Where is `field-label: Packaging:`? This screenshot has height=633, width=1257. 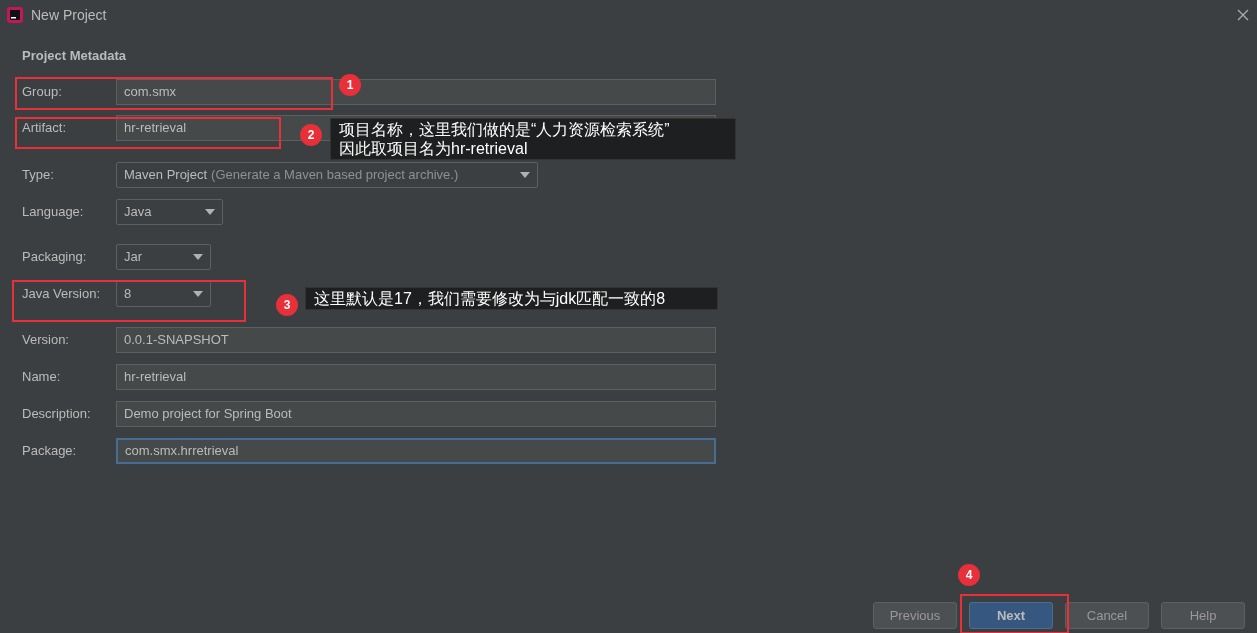 field-label: Packaging: is located at coordinates (55, 256).